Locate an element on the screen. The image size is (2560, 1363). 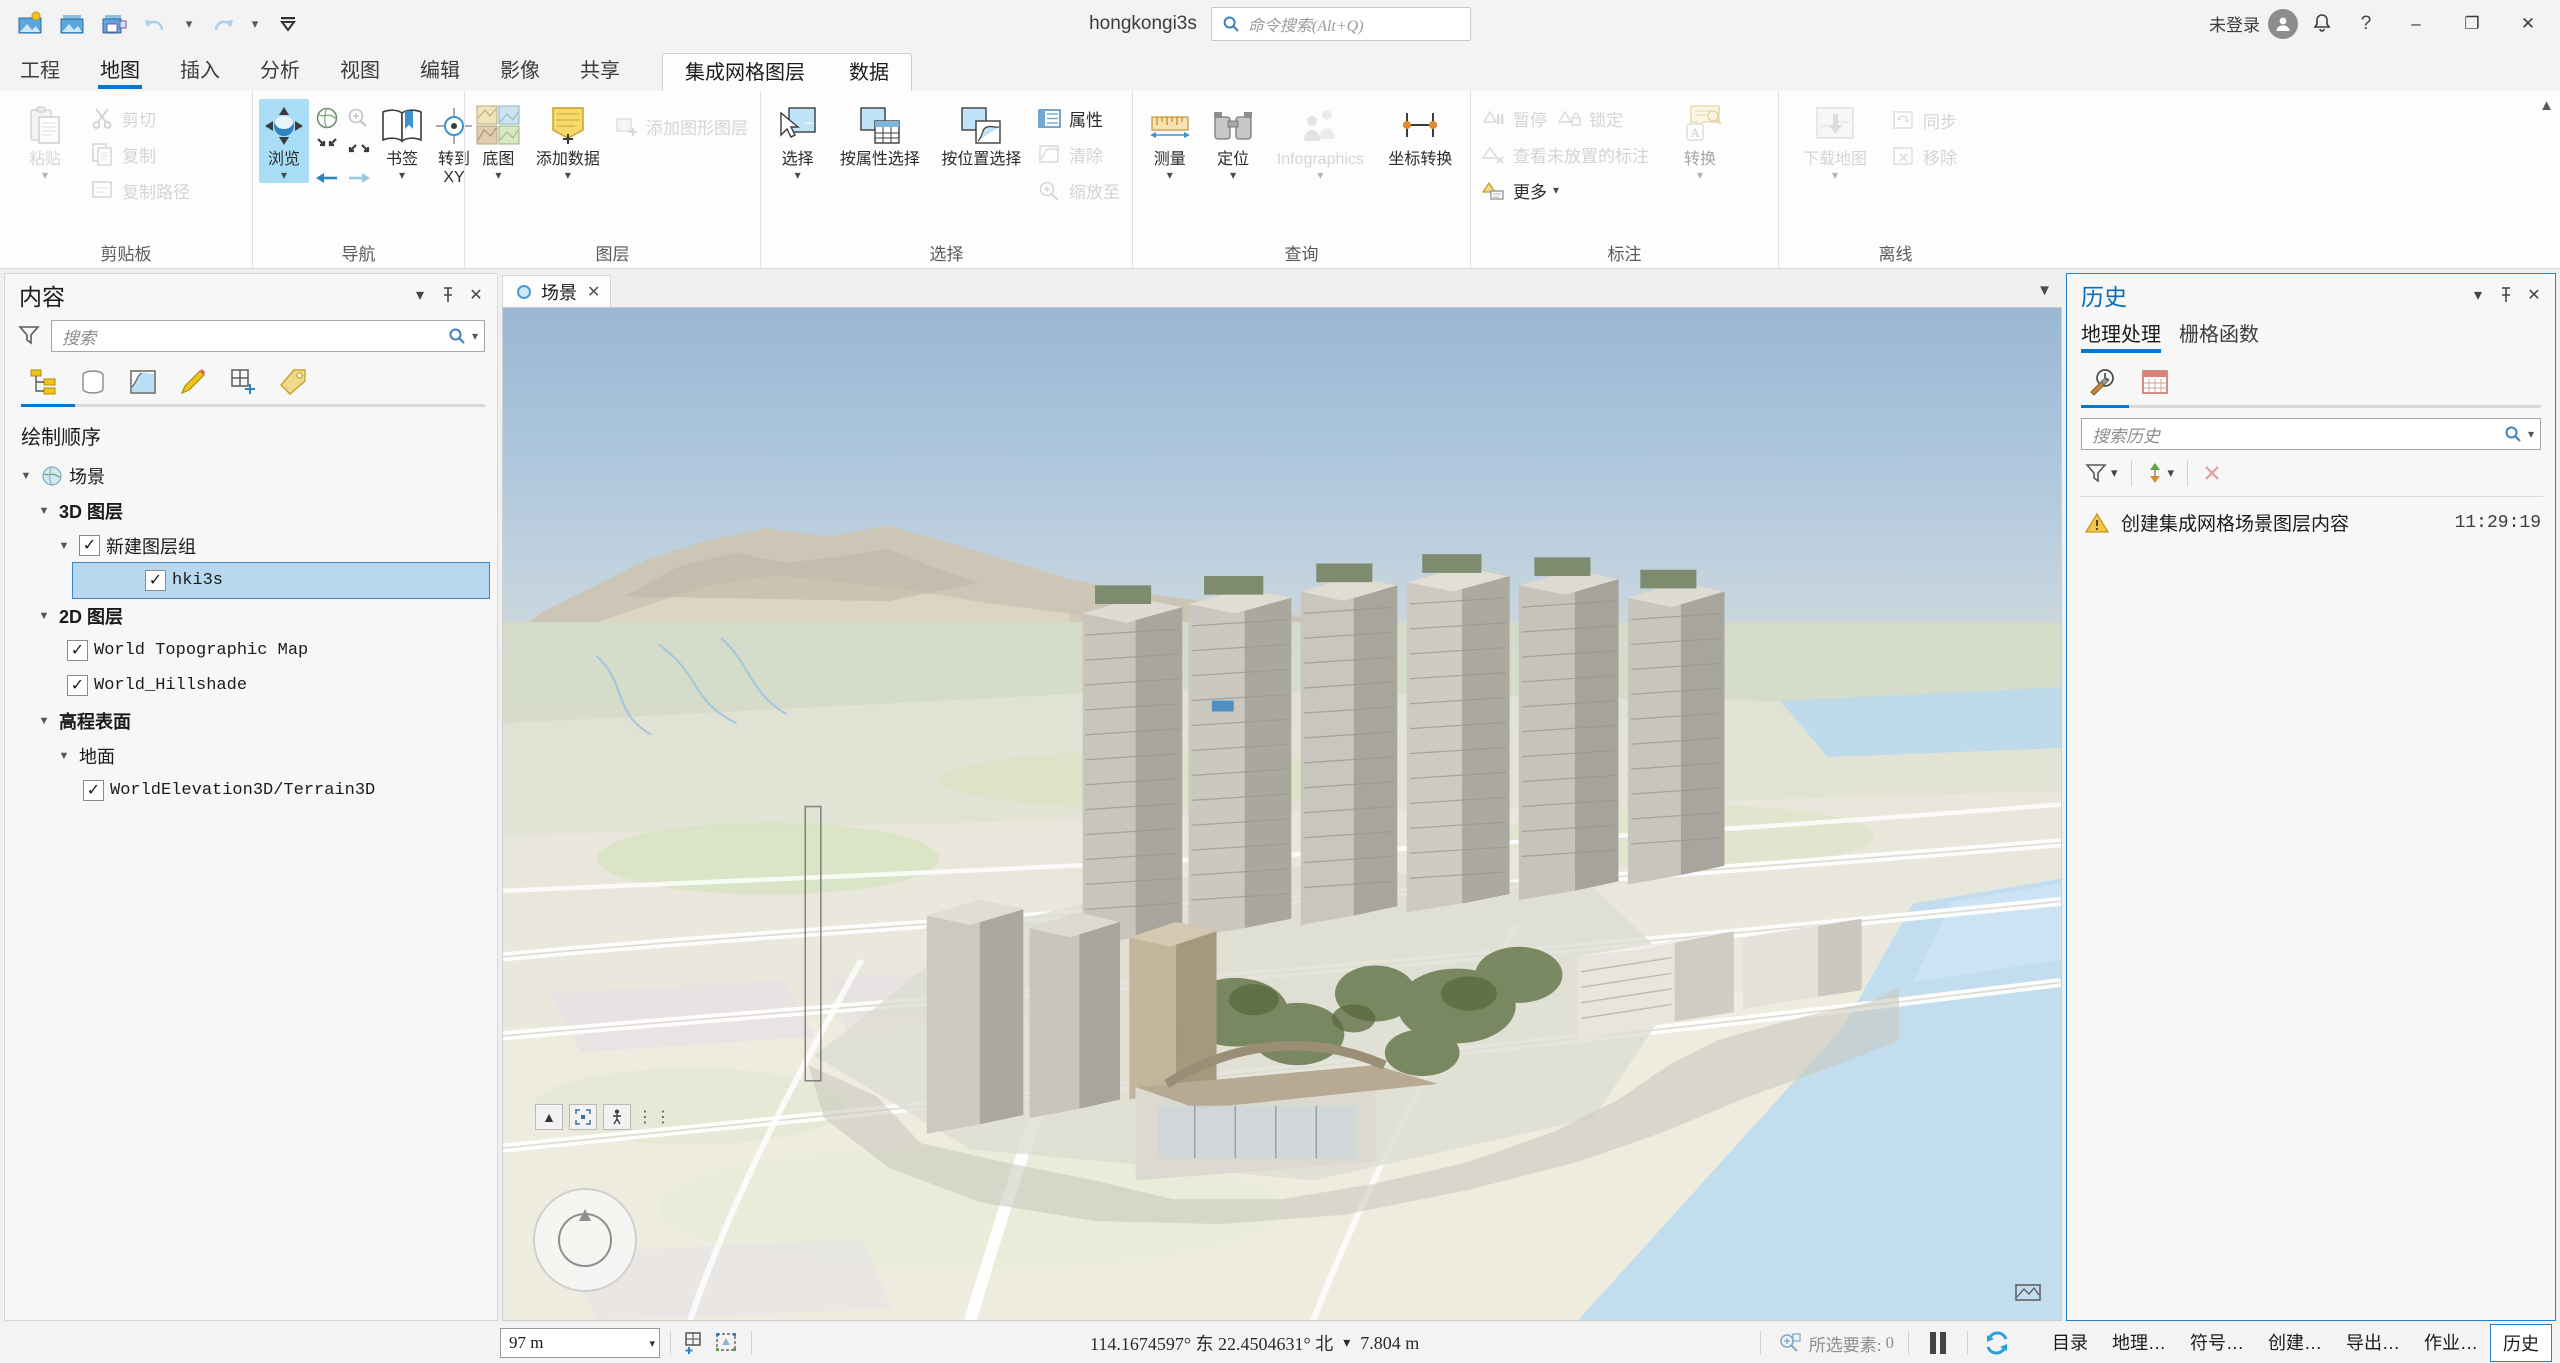
history-search-input: 搜索历史 ▾ is located at coordinates (2311, 434).